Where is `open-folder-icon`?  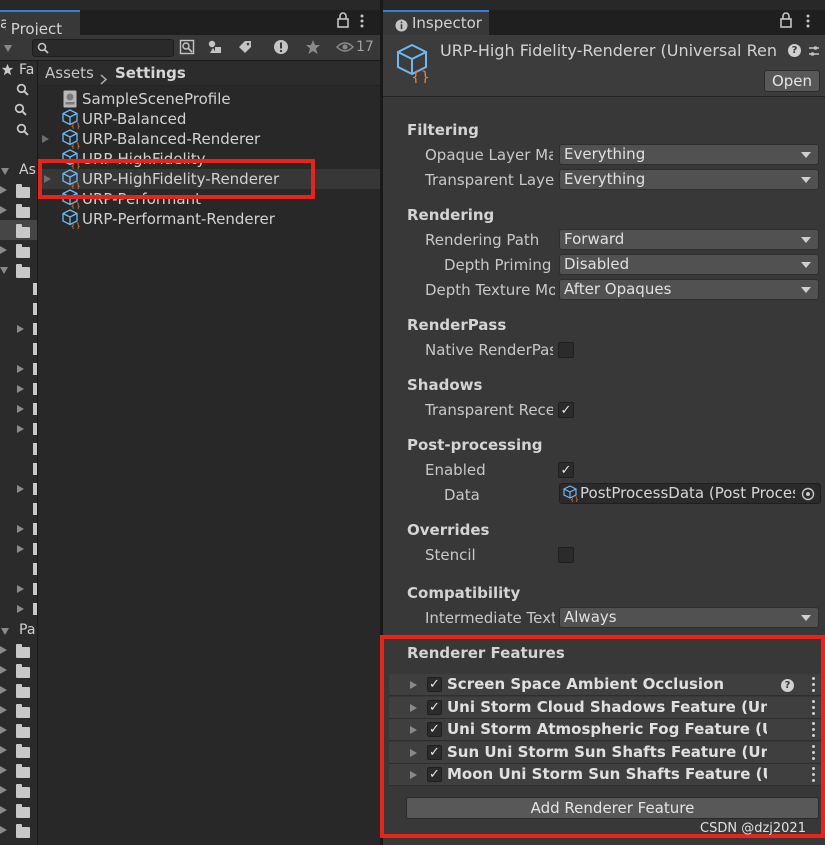
open-folder-icon is located at coordinates (23, 271).